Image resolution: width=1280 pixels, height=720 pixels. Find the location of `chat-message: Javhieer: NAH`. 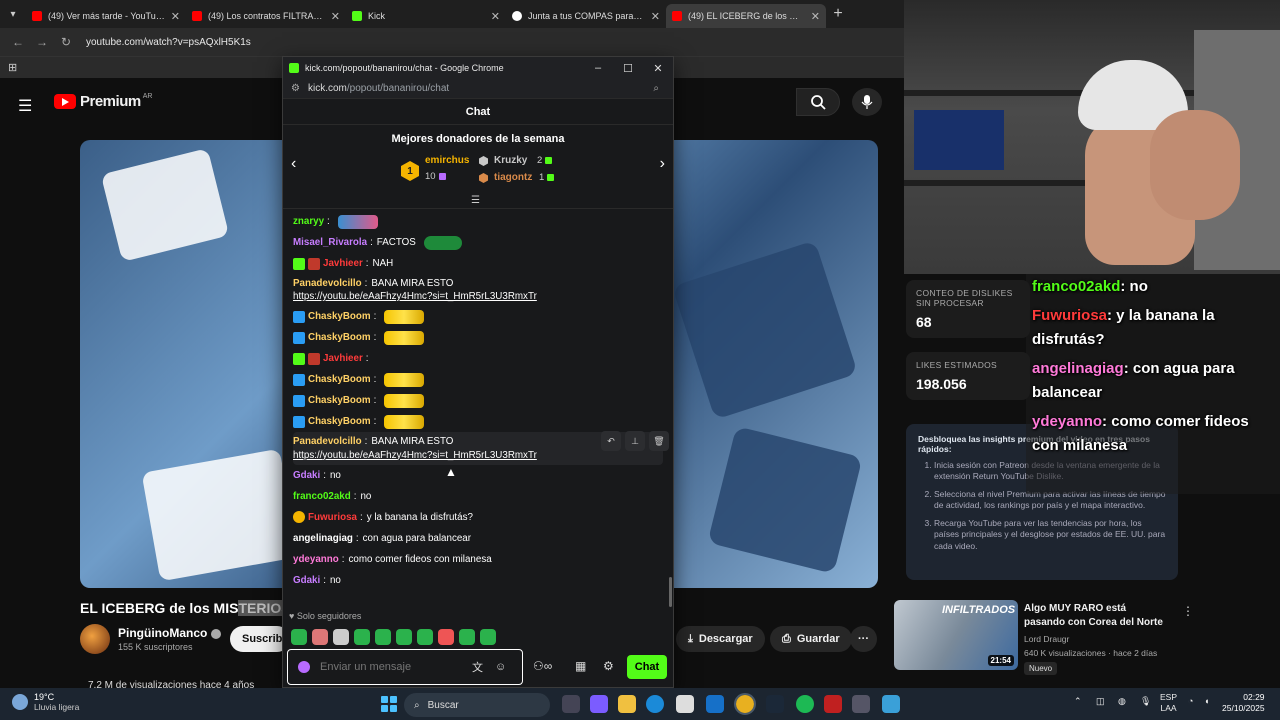

chat-message: Javhieer: NAH is located at coordinates (478, 263).